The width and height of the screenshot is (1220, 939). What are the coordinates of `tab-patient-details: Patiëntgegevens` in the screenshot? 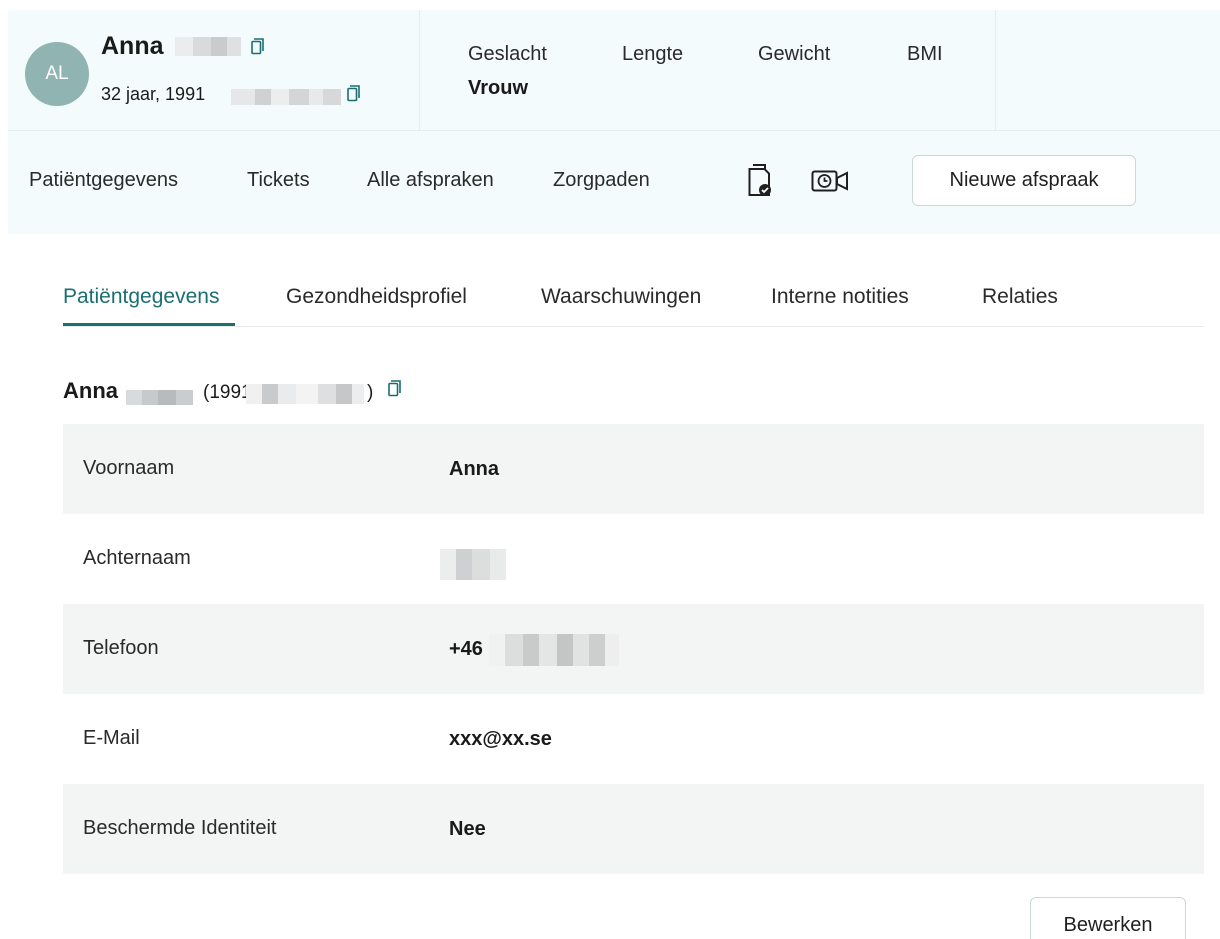 It's located at (141, 297).